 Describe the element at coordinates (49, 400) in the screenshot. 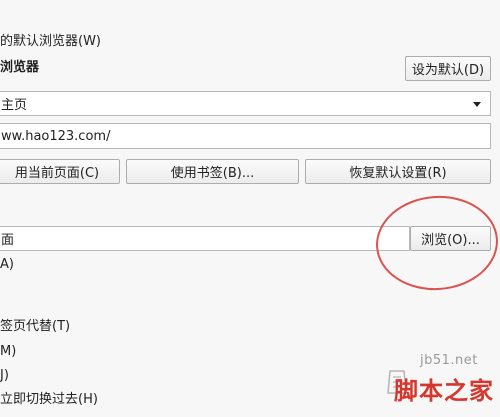

I see `tab-option-h: 立即切换过去(H)` at that location.